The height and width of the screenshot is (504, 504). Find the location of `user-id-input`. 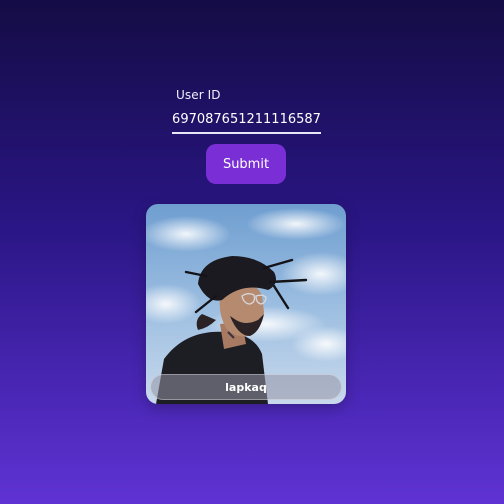

user-id-input is located at coordinates (246, 120).